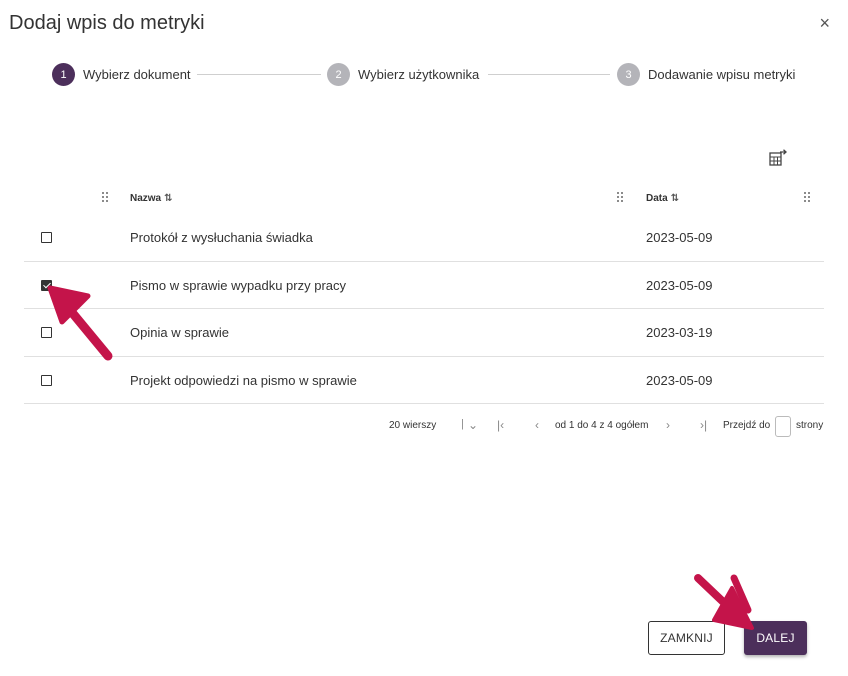 The width and height of the screenshot is (848, 676). I want to click on column-name-label: Nazwa, so click(146, 198).